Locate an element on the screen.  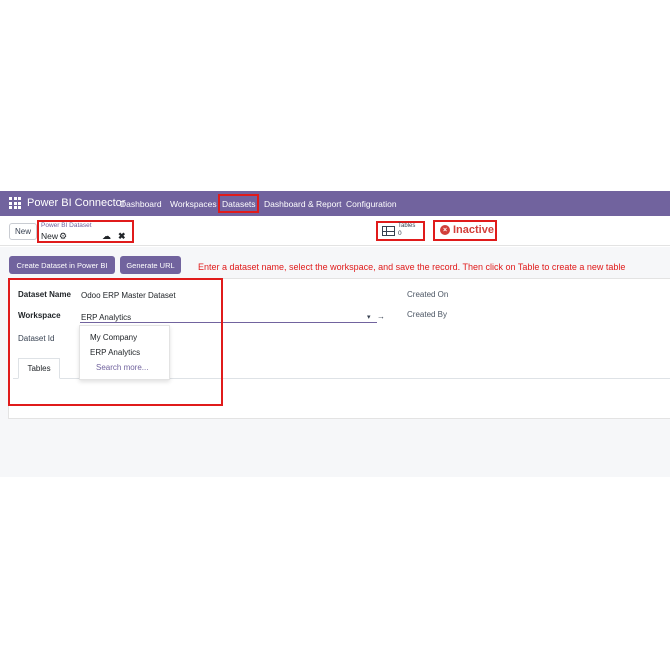
create-dataset-button: Create Dataset in Power BI is located at coordinates (62, 265).